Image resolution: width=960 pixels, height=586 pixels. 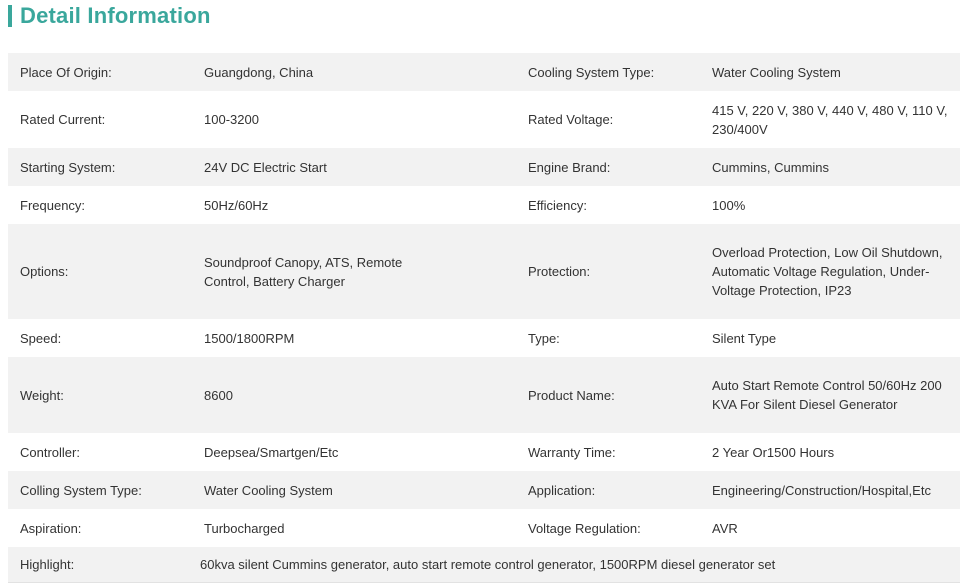 I want to click on spec-label: Efficiency:, so click(x=608, y=205).